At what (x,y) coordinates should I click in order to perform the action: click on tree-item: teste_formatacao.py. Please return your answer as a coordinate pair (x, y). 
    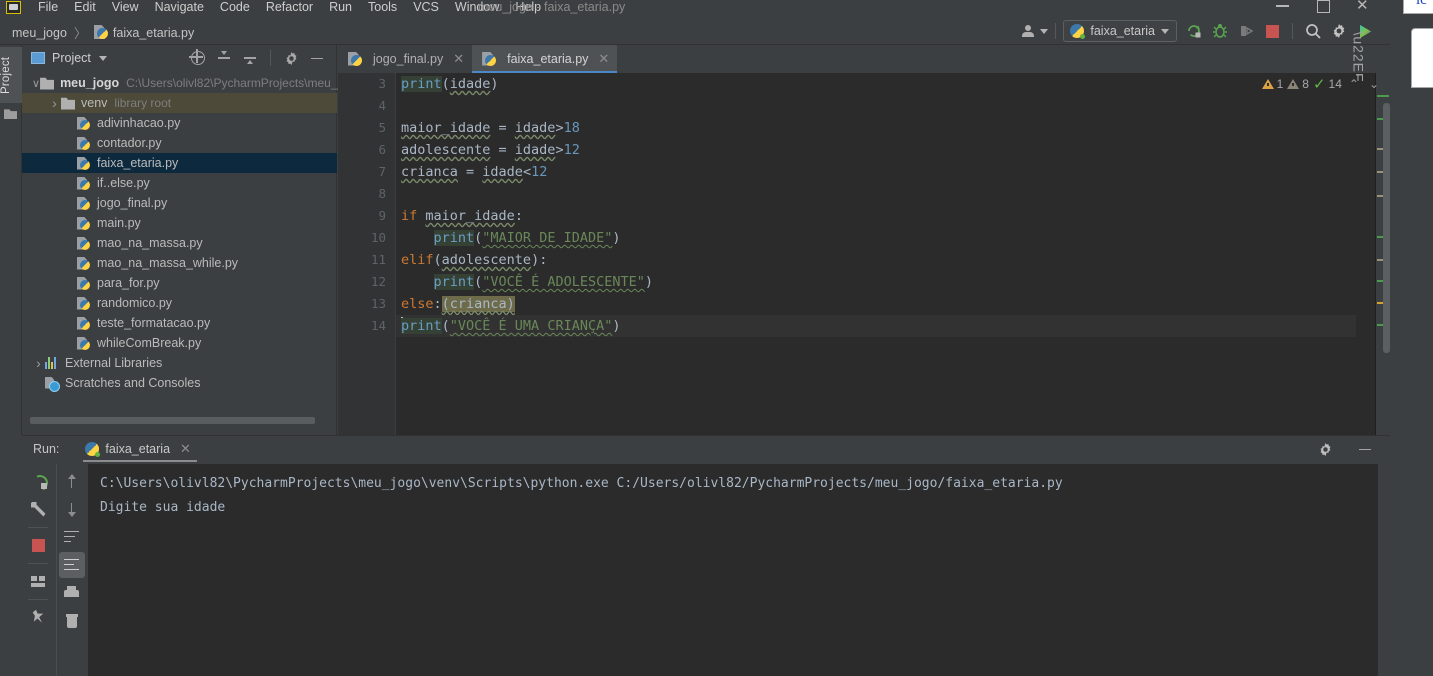
    Looking at the image, I should click on (179, 323).